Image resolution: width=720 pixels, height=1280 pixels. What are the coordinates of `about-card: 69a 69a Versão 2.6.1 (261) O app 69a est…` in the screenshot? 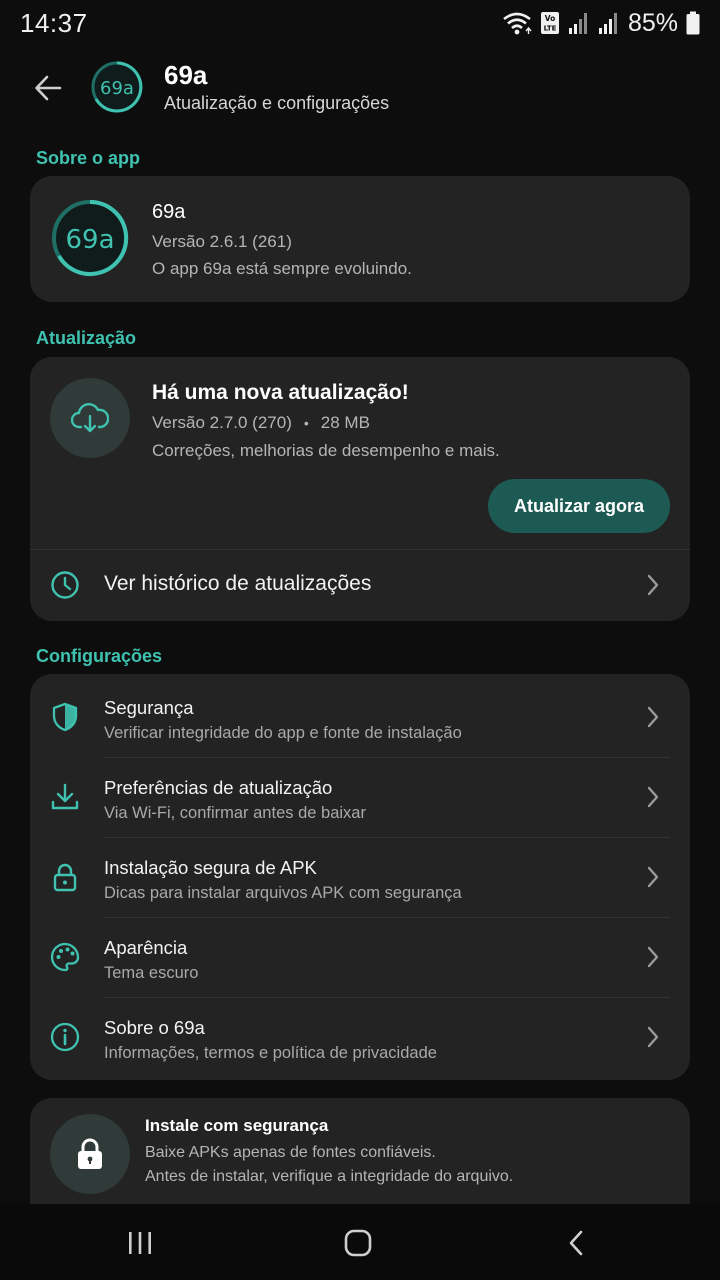 It's located at (360, 239).